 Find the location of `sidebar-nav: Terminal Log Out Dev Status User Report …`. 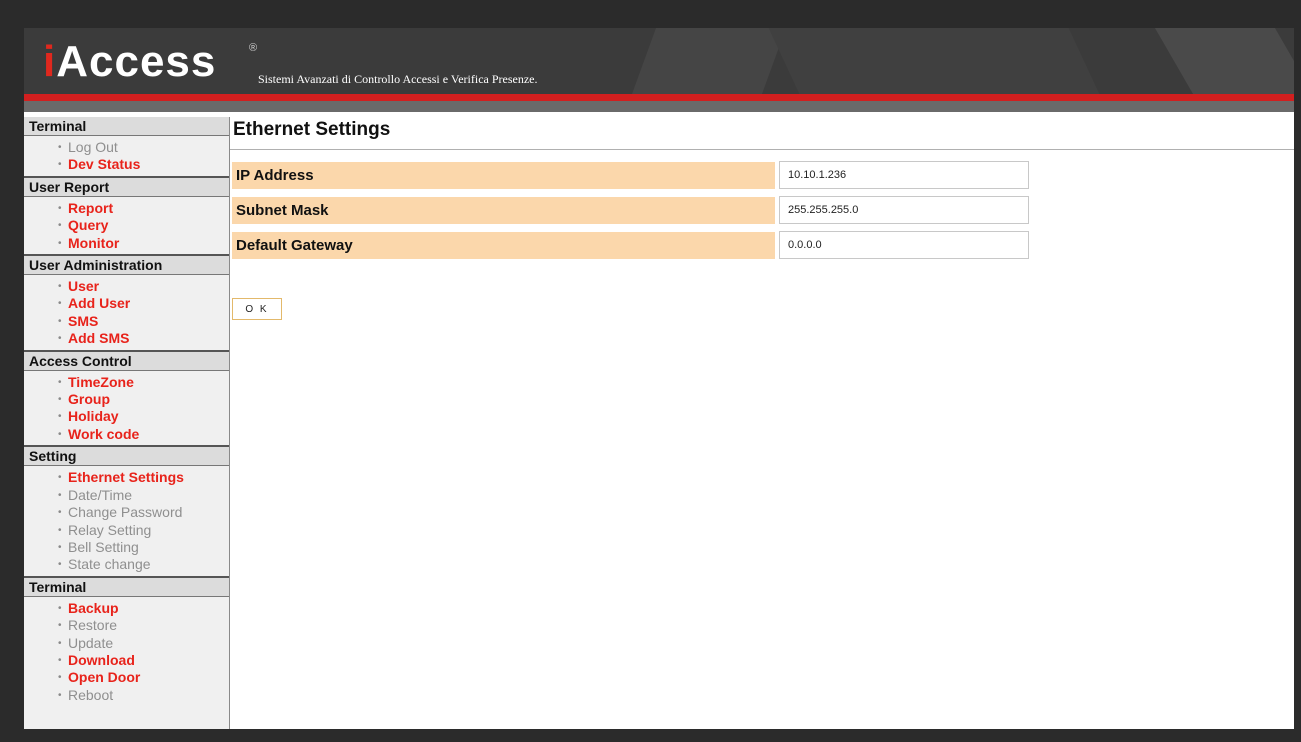

sidebar-nav: Terminal Log Out Dev Status User Report … is located at coordinates (127, 423).